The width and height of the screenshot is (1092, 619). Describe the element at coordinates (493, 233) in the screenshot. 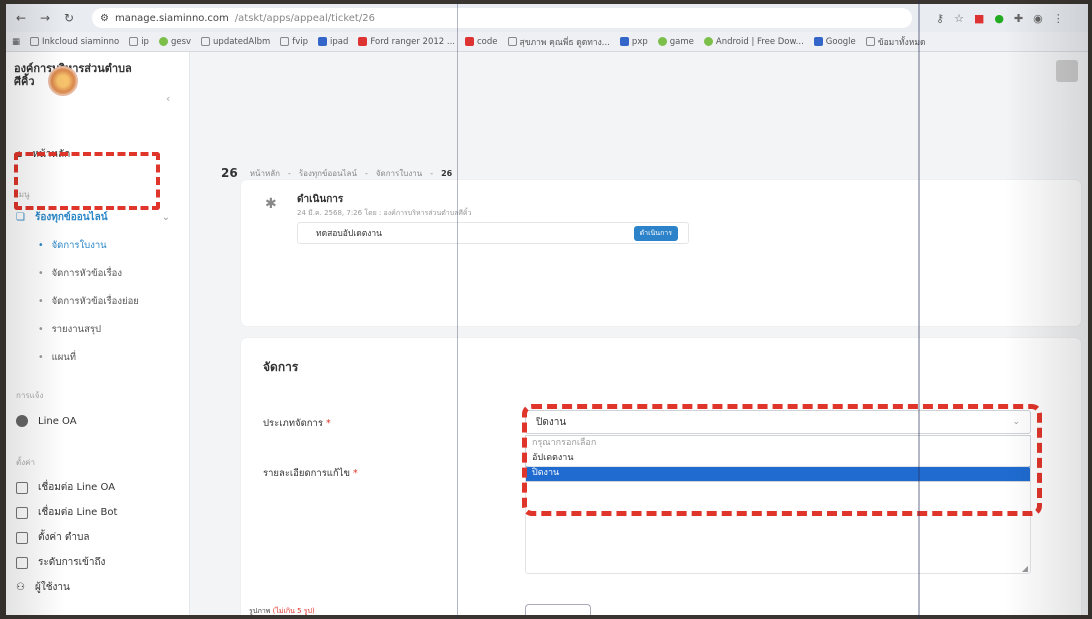

I see `status-entry: ทดสอบอัปเดตงาน ดำเนินการ` at that location.